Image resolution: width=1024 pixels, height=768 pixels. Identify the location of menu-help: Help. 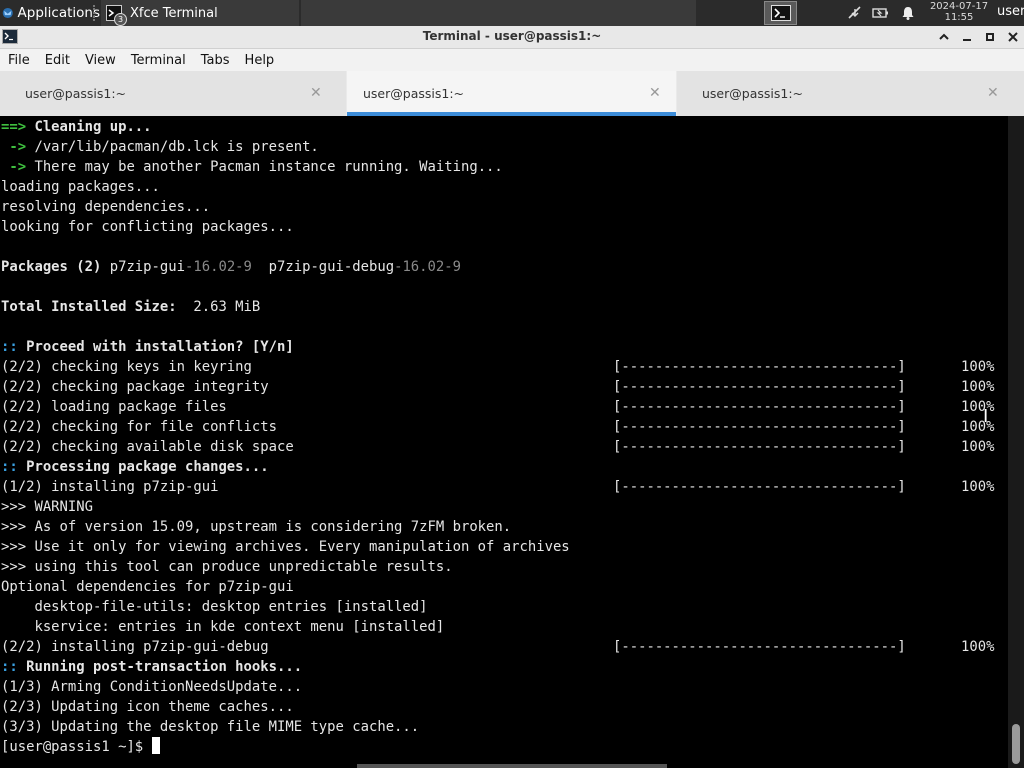
(259, 60).